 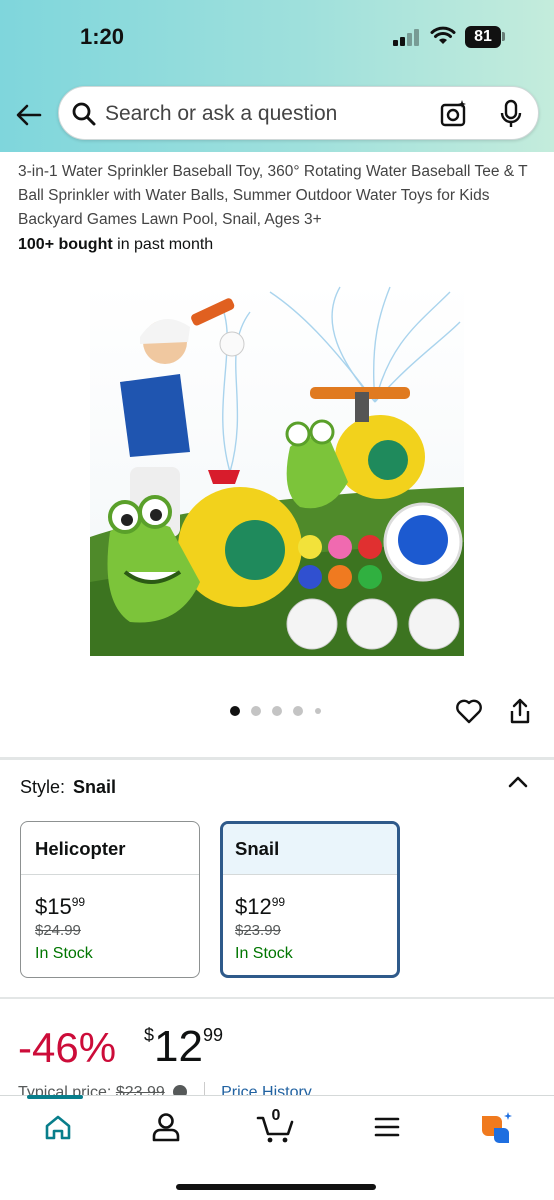 What do you see at coordinates (454, 114) in the screenshot?
I see `camera-search-icon` at bounding box center [454, 114].